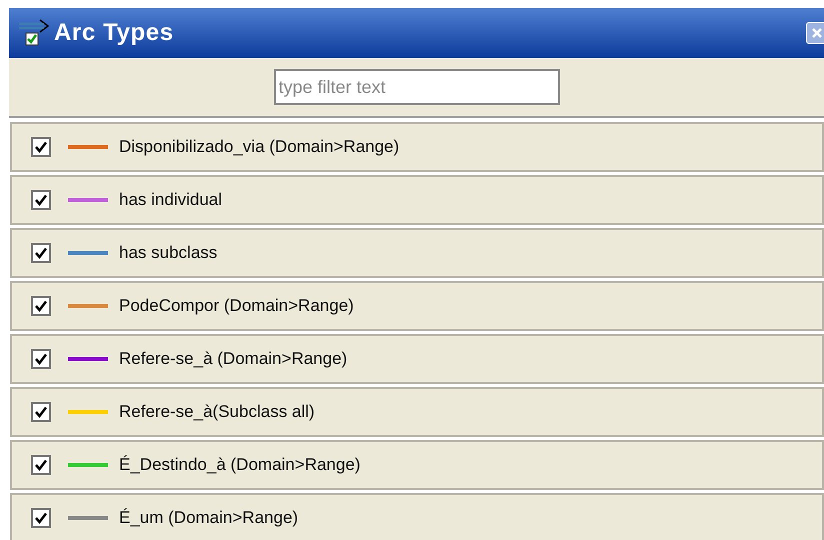 The height and width of the screenshot is (540, 824). Describe the element at coordinates (259, 147) in the screenshot. I see `arc-type-label: Disponibilizado_via (Domain>Range)` at that location.